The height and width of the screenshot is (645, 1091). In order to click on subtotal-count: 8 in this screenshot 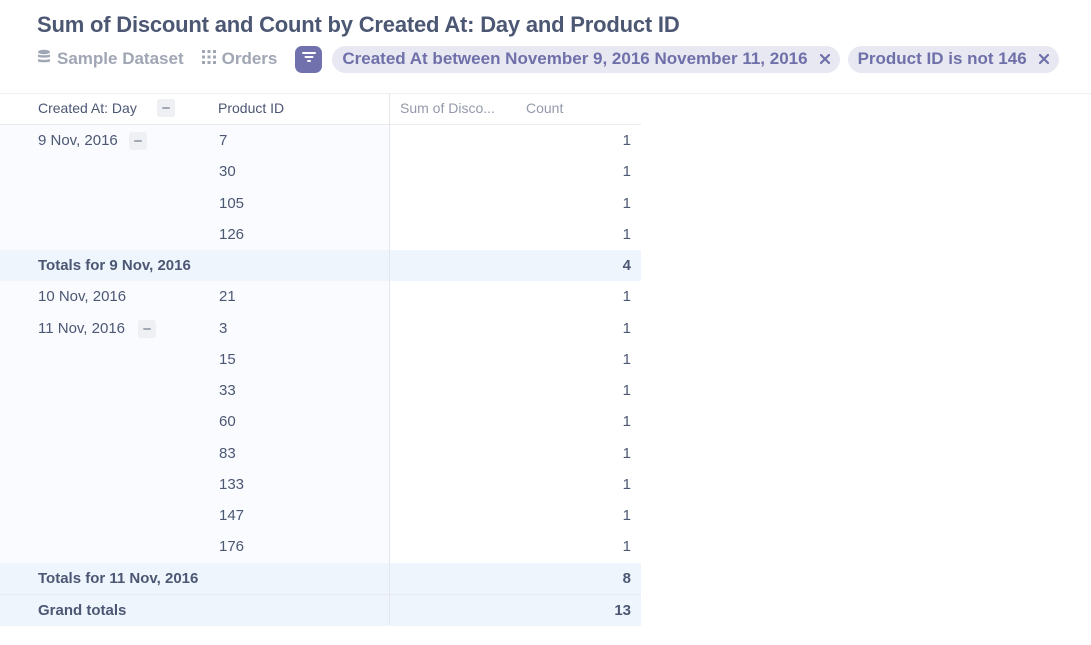, I will do `click(626, 578)`.